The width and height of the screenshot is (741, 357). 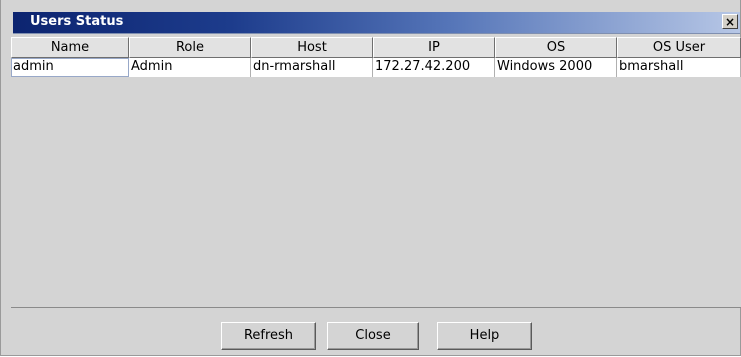 I want to click on column-header-role: Role, so click(x=190, y=47).